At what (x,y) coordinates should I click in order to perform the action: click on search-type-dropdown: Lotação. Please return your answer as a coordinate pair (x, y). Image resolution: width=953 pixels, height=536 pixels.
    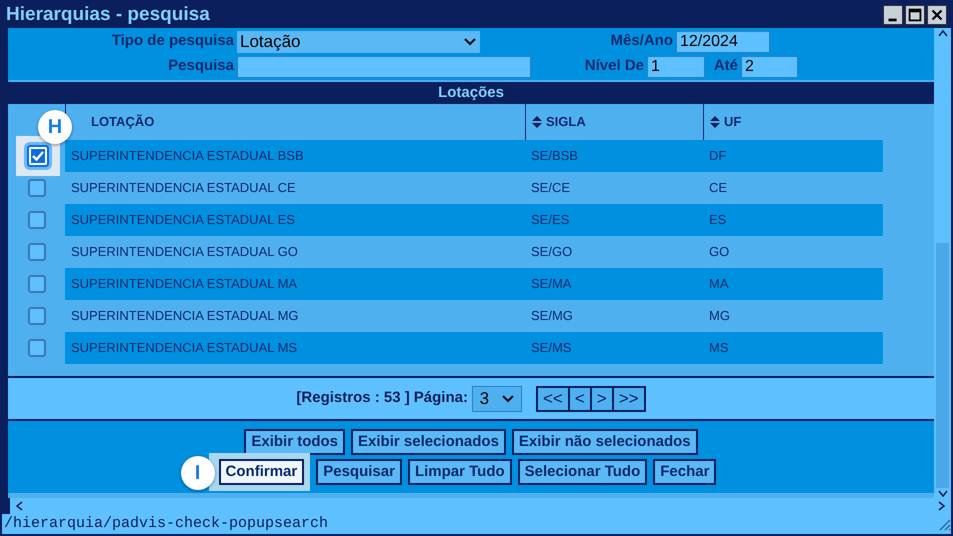
    Looking at the image, I should click on (358, 41).